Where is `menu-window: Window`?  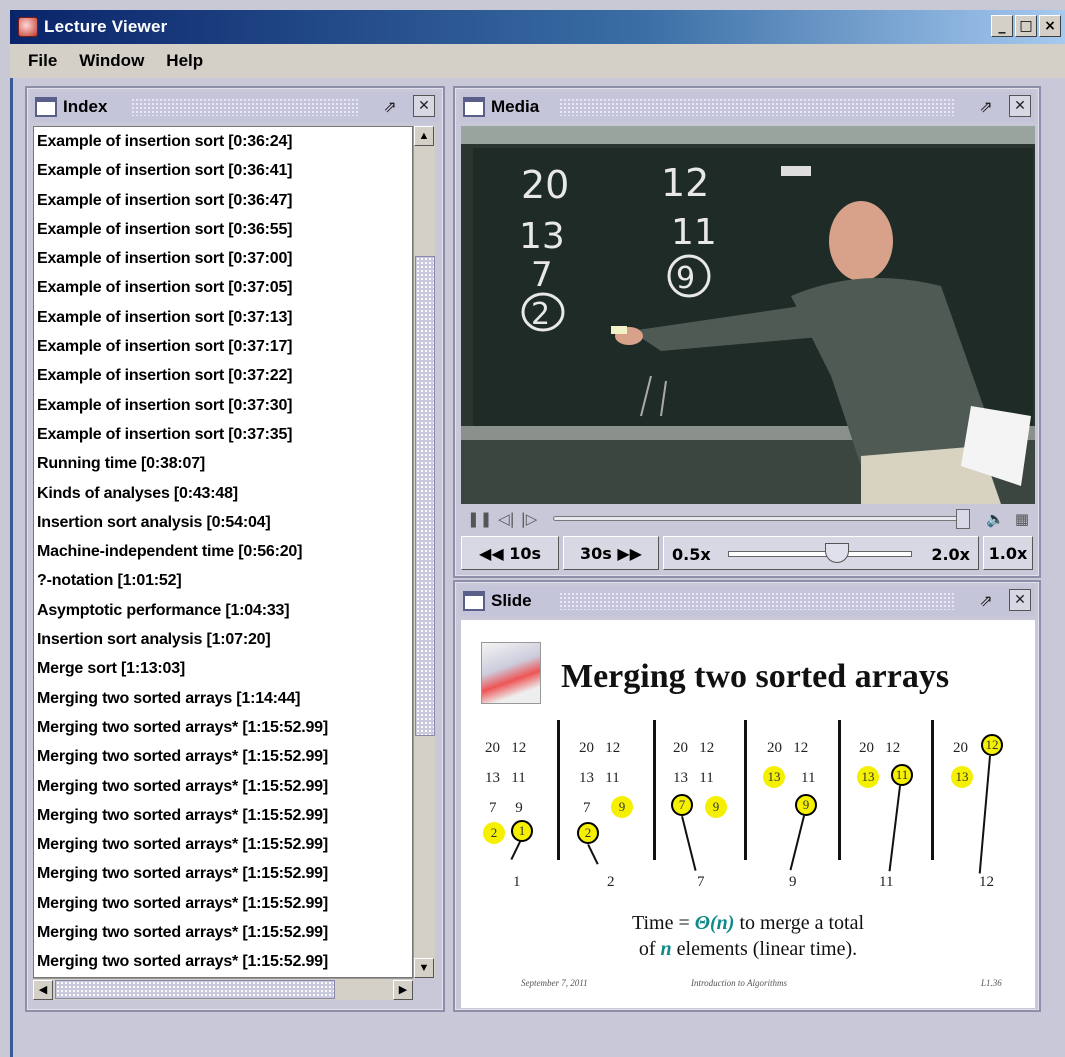
menu-window: Window is located at coordinates (111, 61).